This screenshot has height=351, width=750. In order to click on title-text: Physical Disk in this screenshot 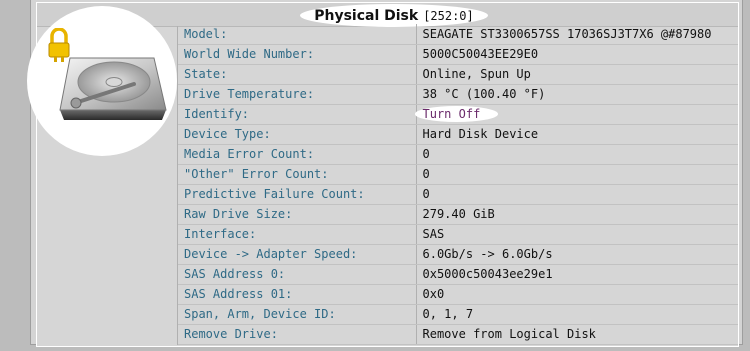, I will do `click(366, 15)`.